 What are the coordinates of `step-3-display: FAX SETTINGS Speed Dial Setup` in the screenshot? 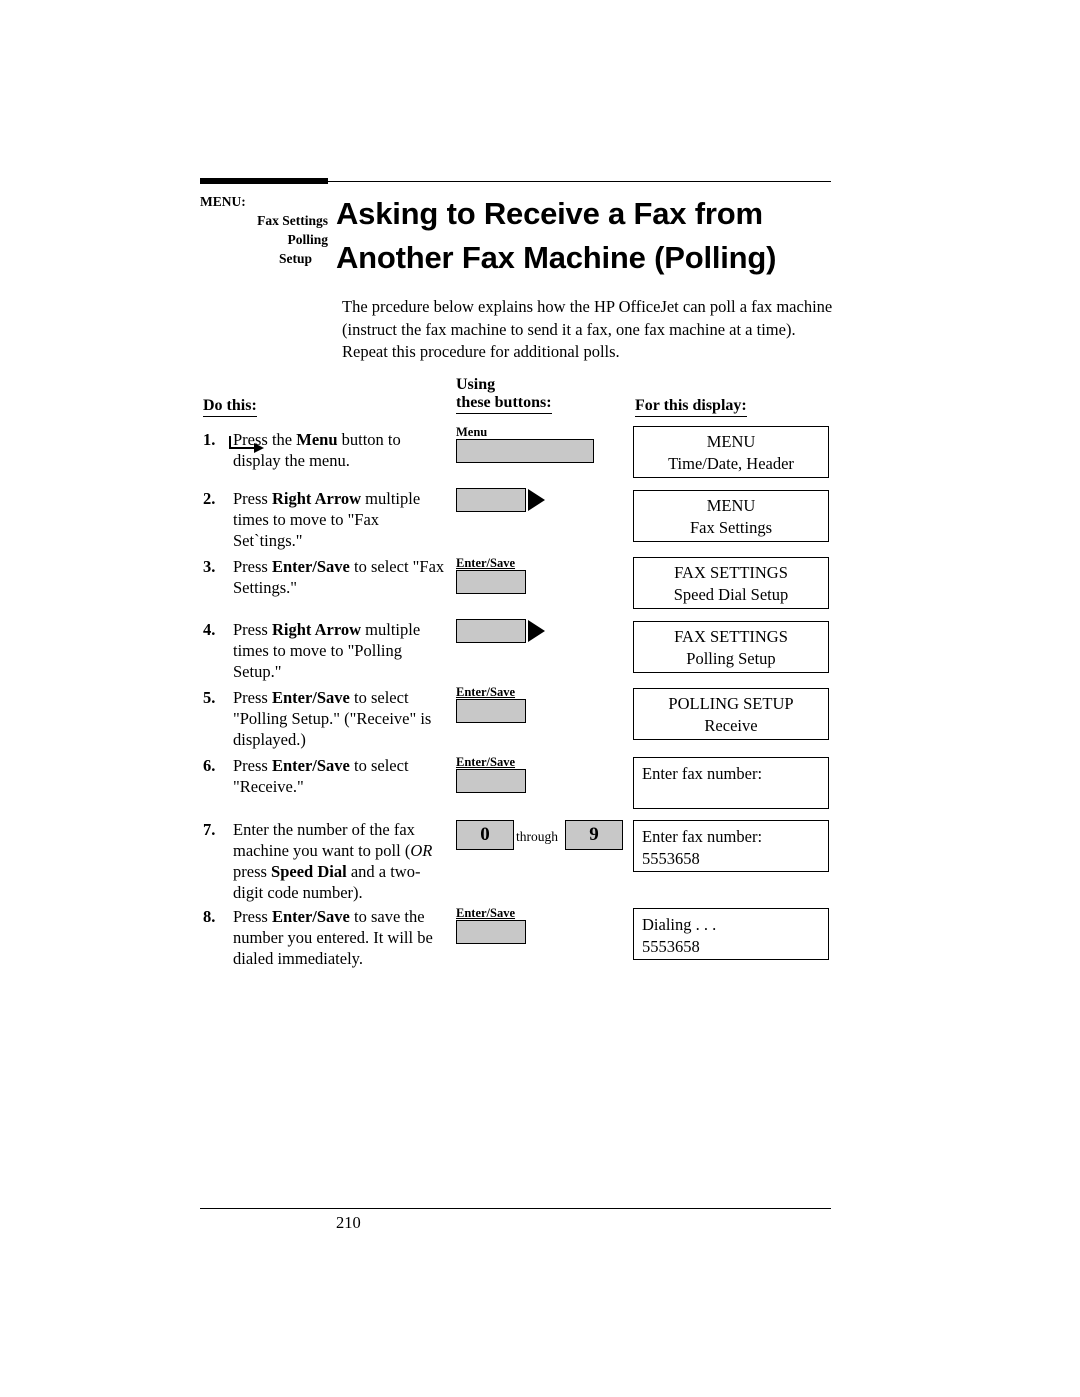 It's located at (731, 583).